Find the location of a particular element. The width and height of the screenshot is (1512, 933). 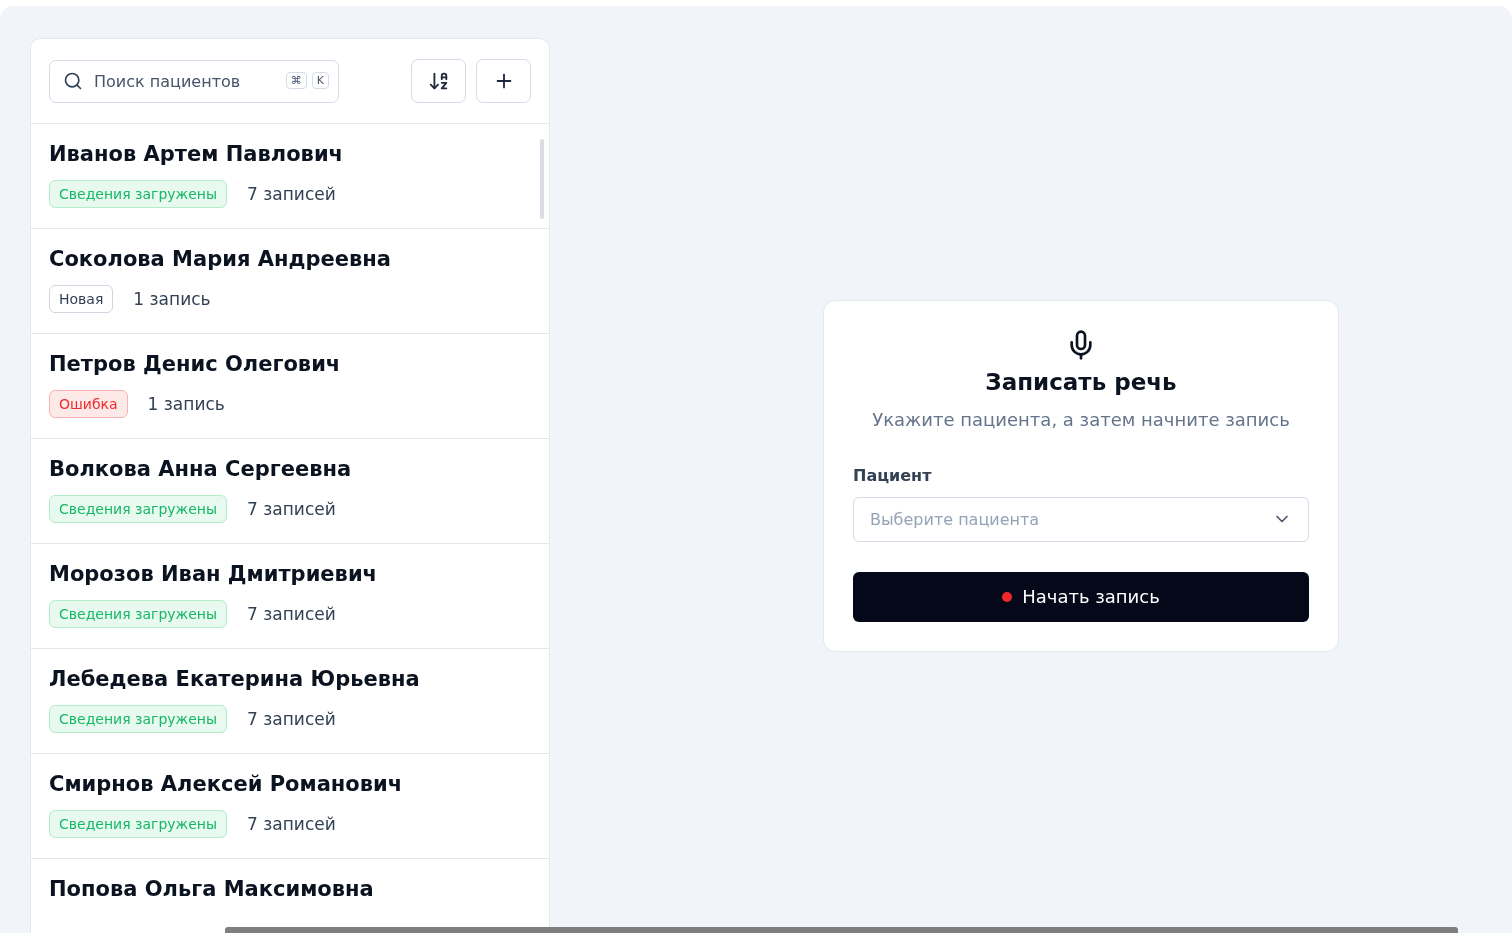

patient-name: Лебедева Екатерина Юрьевна is located at coordinates (235, 679).